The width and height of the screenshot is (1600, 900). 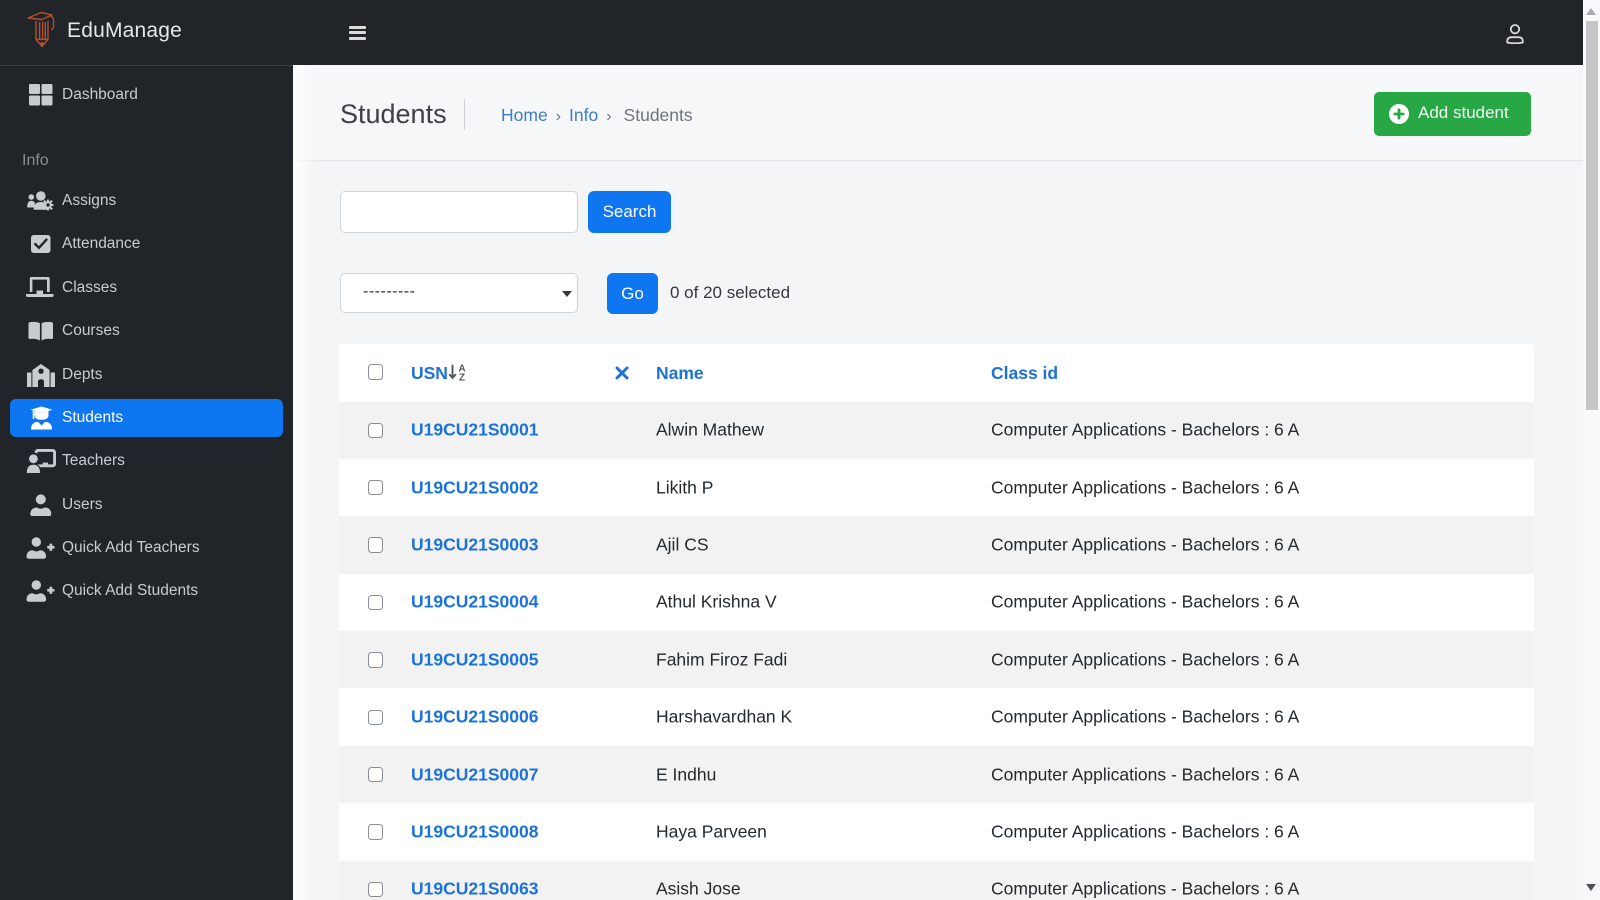 I want to click on svg-text: Z, so click(x=462, y=377).